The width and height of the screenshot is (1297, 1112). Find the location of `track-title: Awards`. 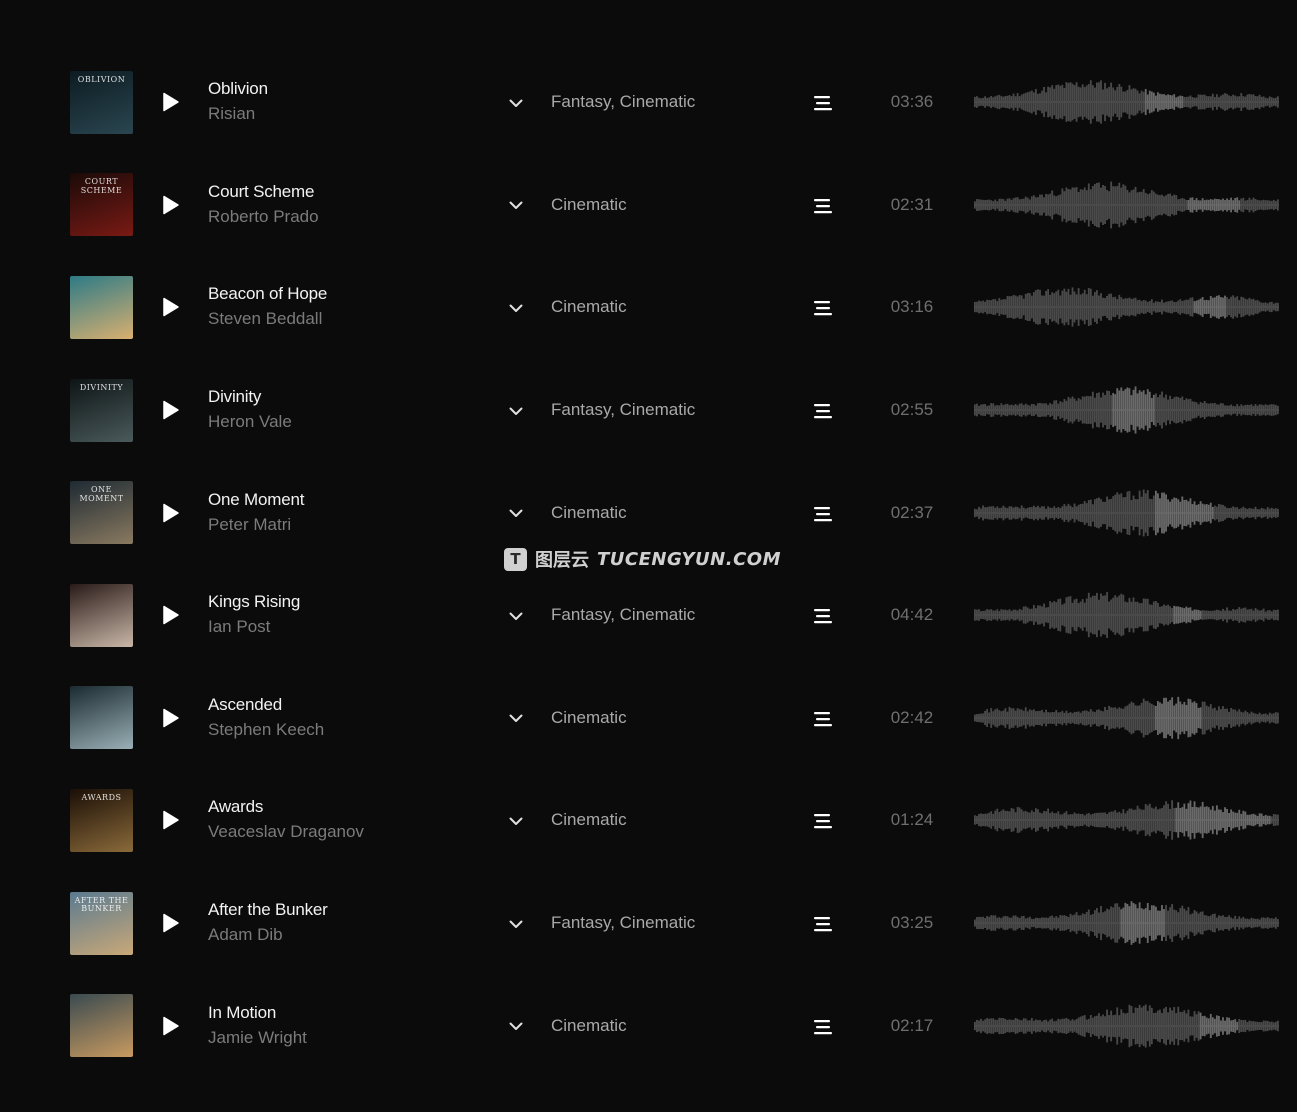

track-title: Awards is located at coordinates (343, 807).